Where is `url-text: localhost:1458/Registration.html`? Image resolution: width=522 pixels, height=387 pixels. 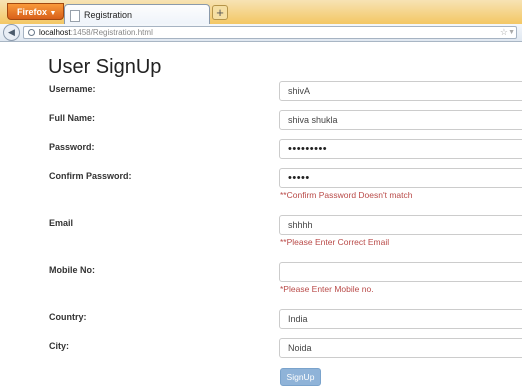
url-text: localhost:1458/Registration.html is located at coordinates (96, 32).